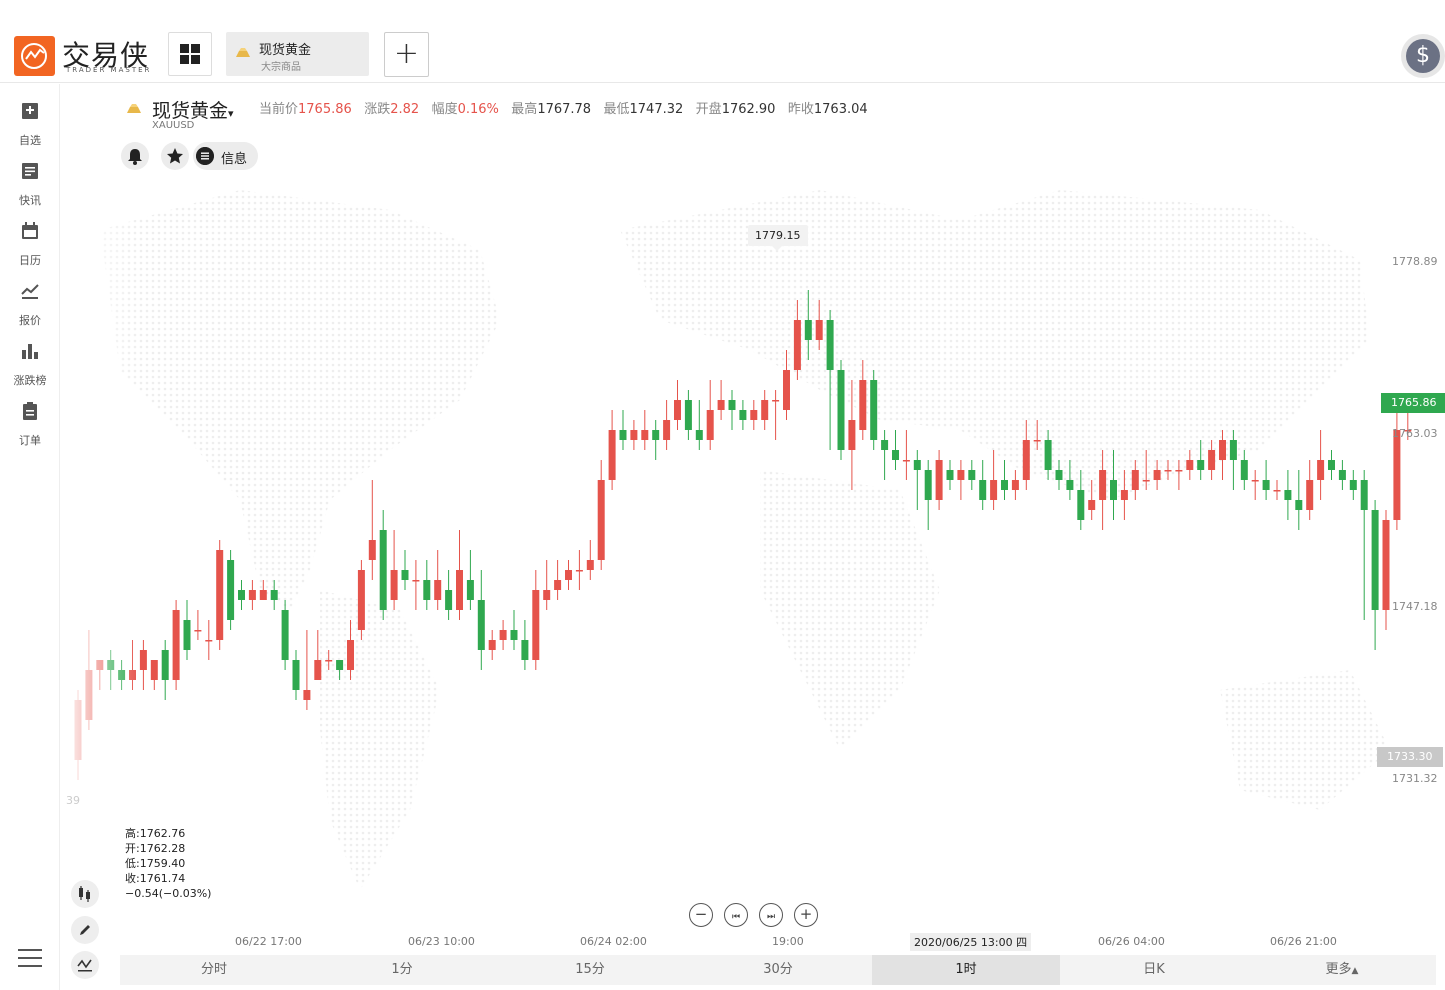 The width and height of the screenshot is (1445, 990). I want to click on logo-subtitle: TRADER MASTER, so click(109, 70).